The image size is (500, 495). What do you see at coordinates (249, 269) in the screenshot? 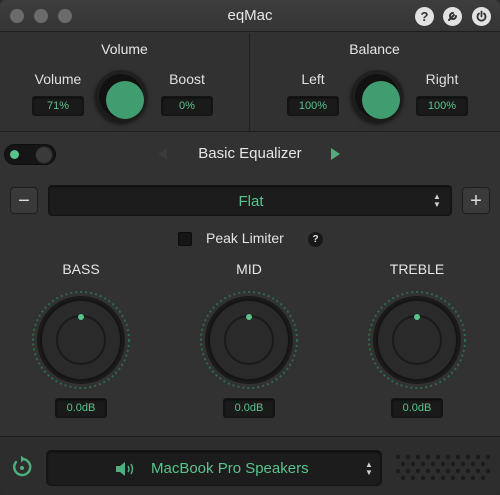
I see `mid-label: MID` at bounding box center [249, 269].